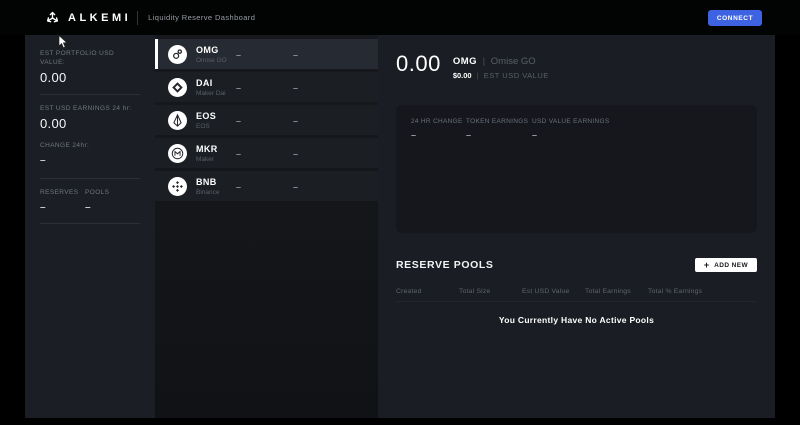  What do you see at coordinates (206, 181) in the screenshot?
I see `token-symbol: BNB` at bounding box center [206, 181].